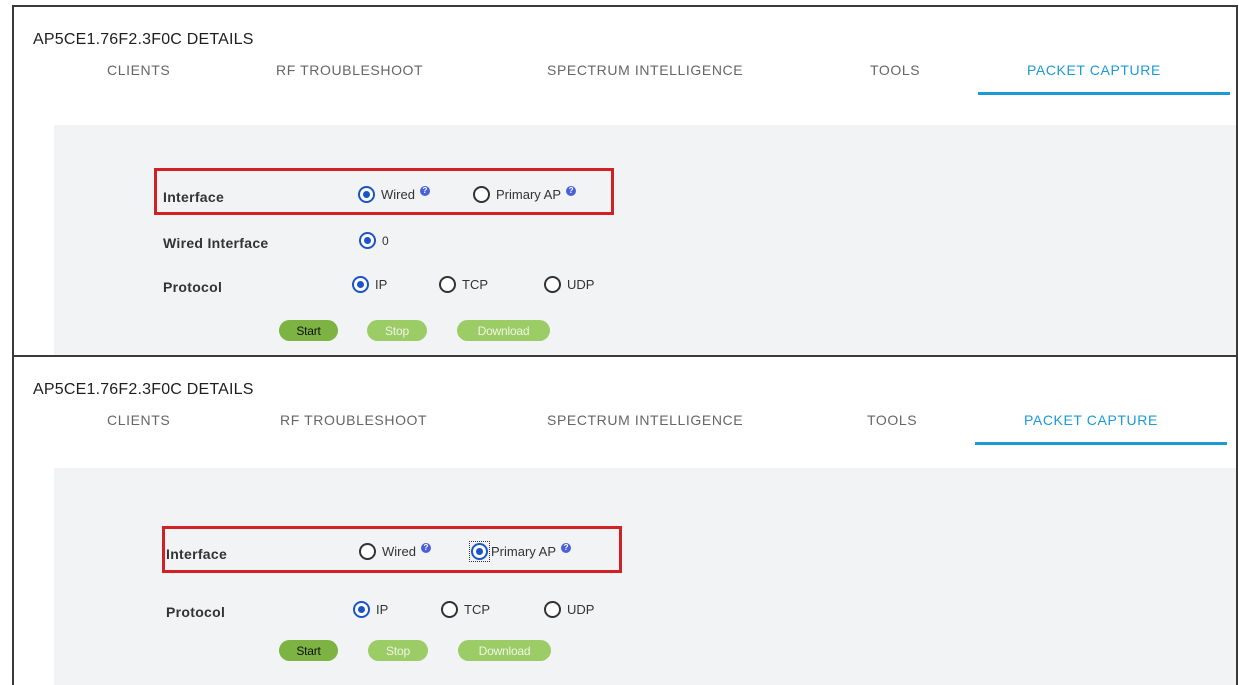  I want to click on wired-interface-0-radio: 0, so click(374, 240).